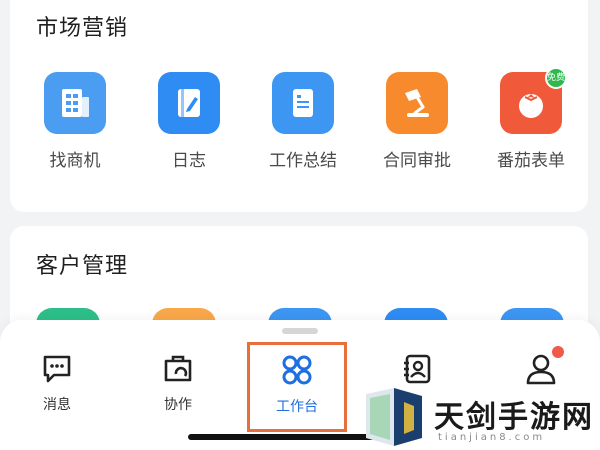 This screenshot has height=450, width=600. Describe the element at coordinates (75, 161) in the screenshot. I see `app-label: 找商机` at that location.